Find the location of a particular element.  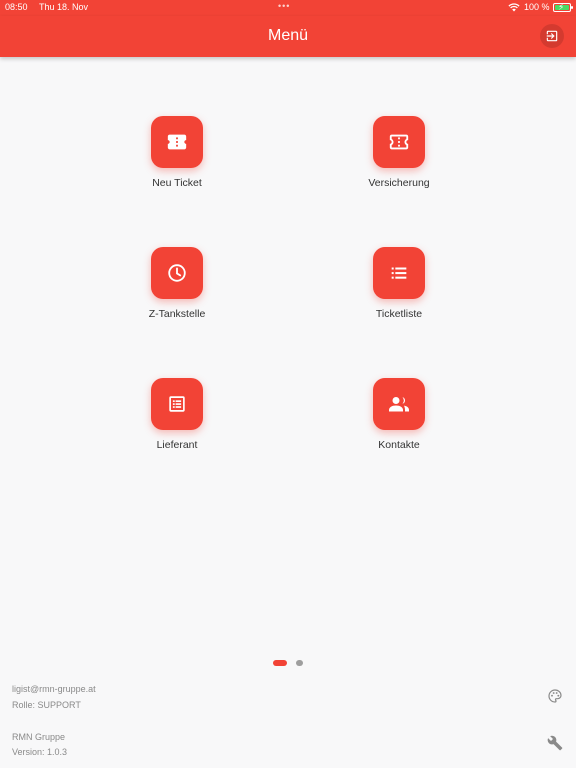

app-version: Version: 1.0.3 is located at coordinates (40, 752).